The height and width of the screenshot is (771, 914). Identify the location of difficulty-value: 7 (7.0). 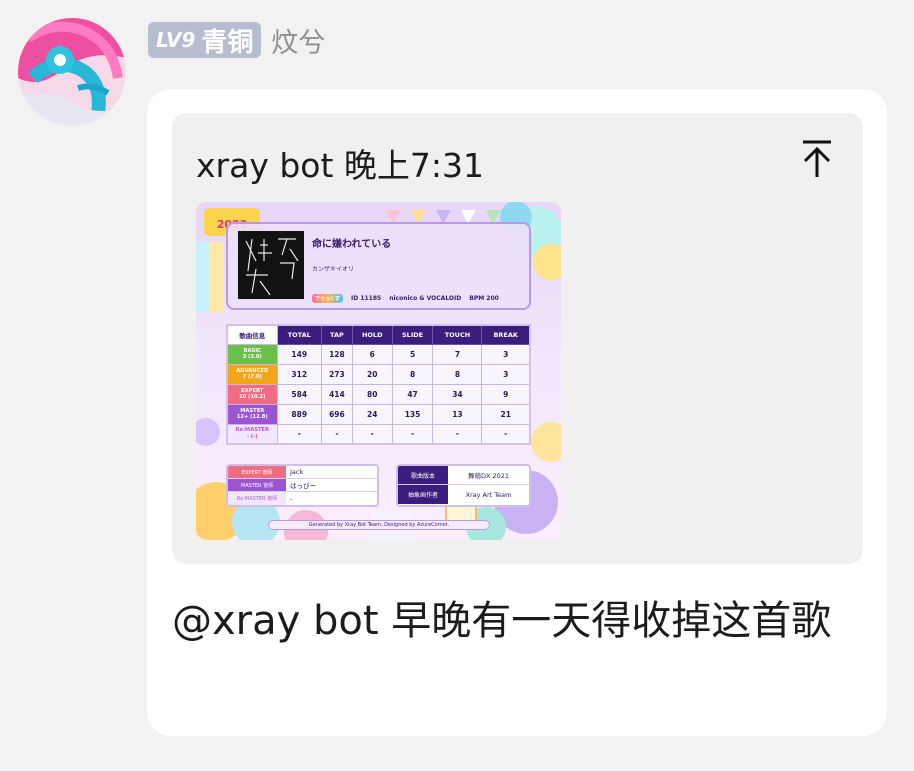
(252, 377).